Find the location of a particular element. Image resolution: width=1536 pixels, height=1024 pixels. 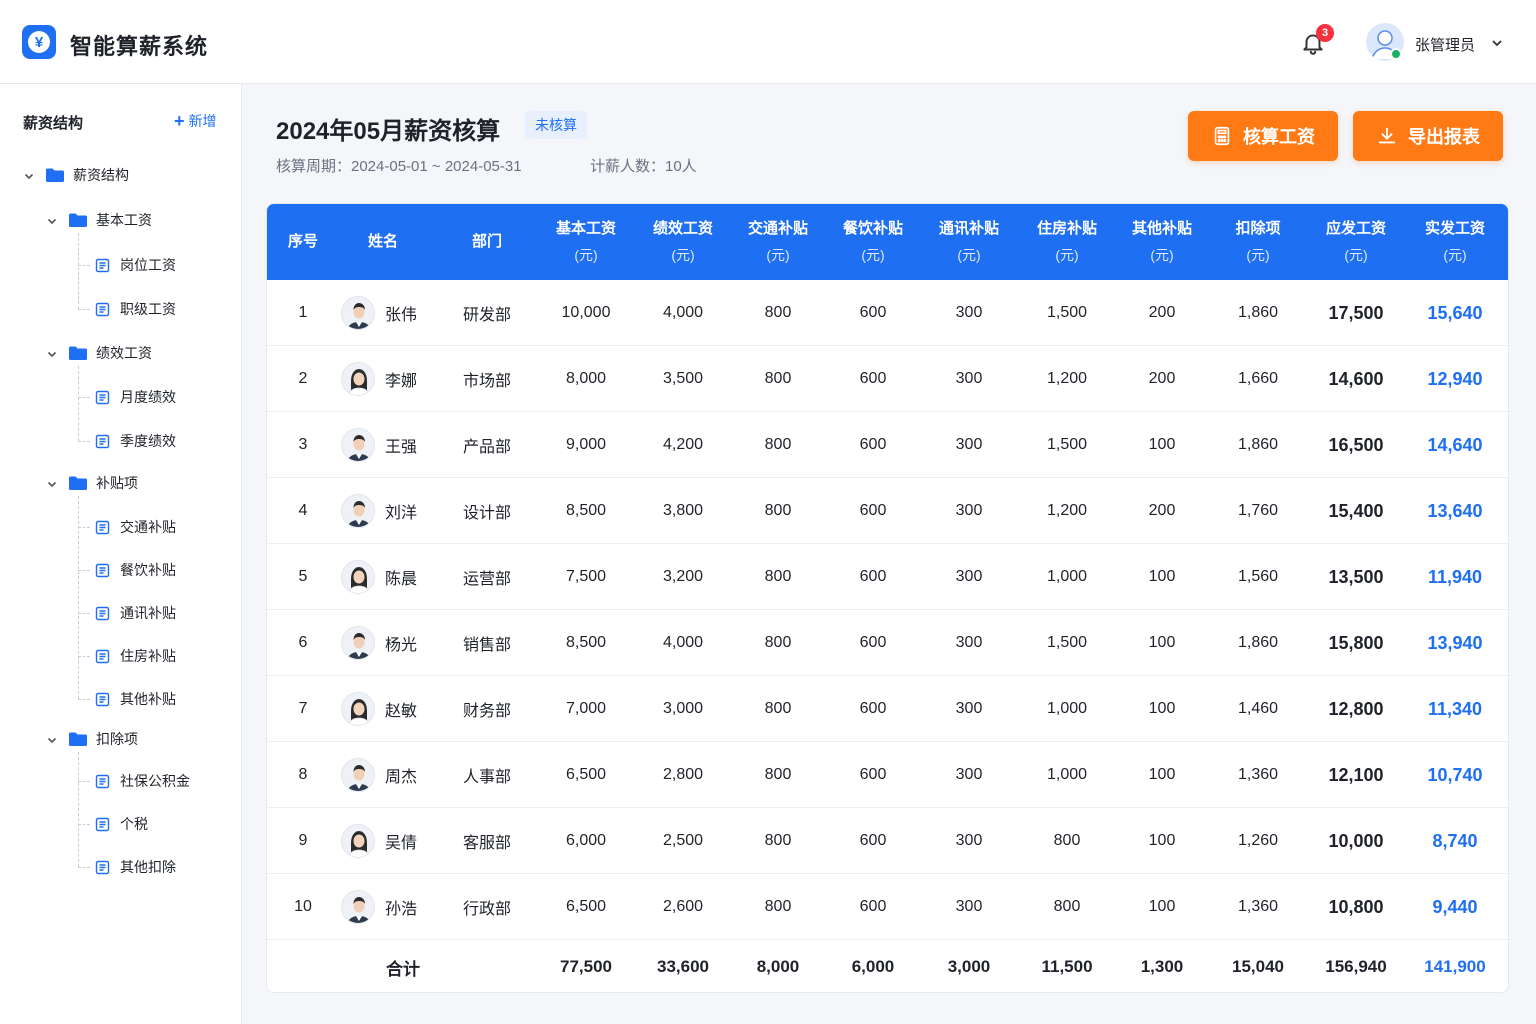

tree-item-2-2: 季度绩效 is located at coordinates (135, 441).